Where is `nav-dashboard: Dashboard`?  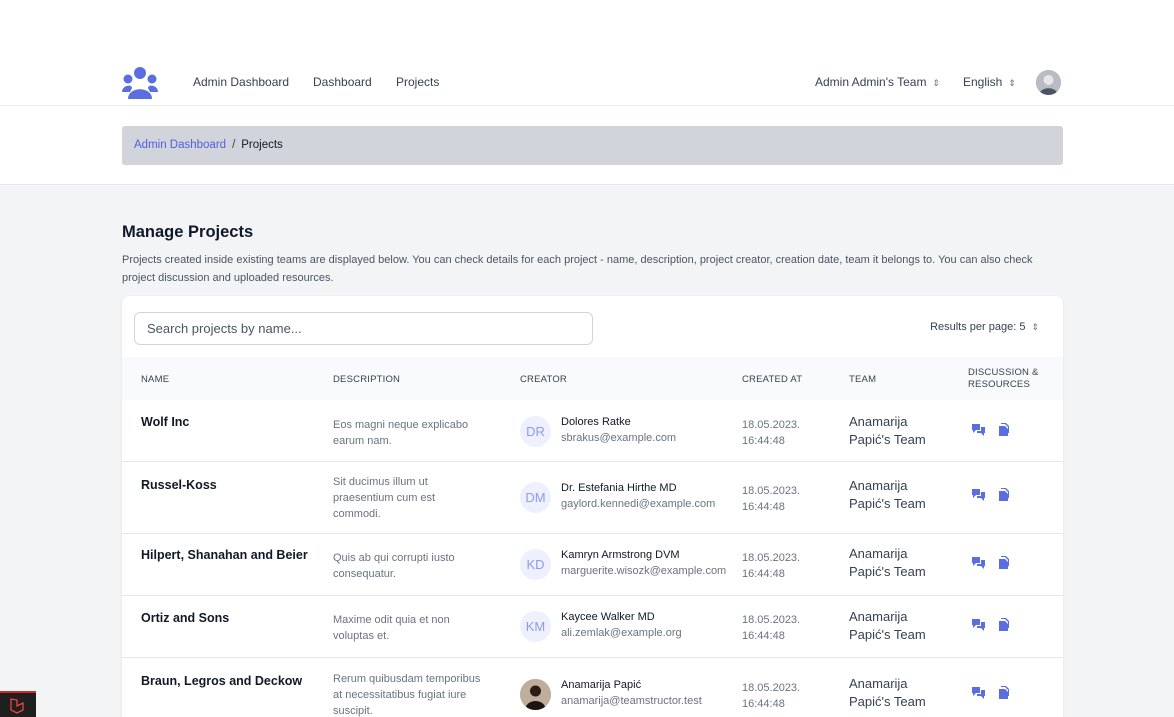
nav-dashboard: Dashboard is located at coordinates (342, 82).